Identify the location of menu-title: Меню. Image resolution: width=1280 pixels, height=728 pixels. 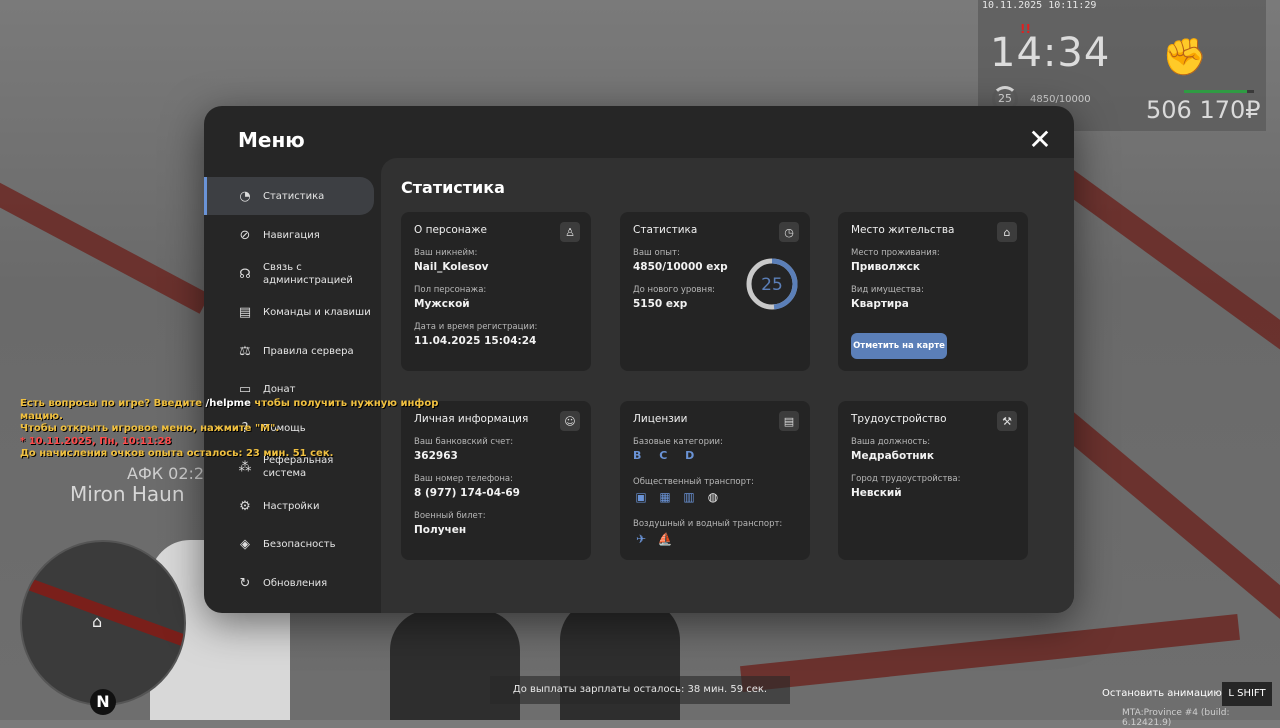
(271, 140).